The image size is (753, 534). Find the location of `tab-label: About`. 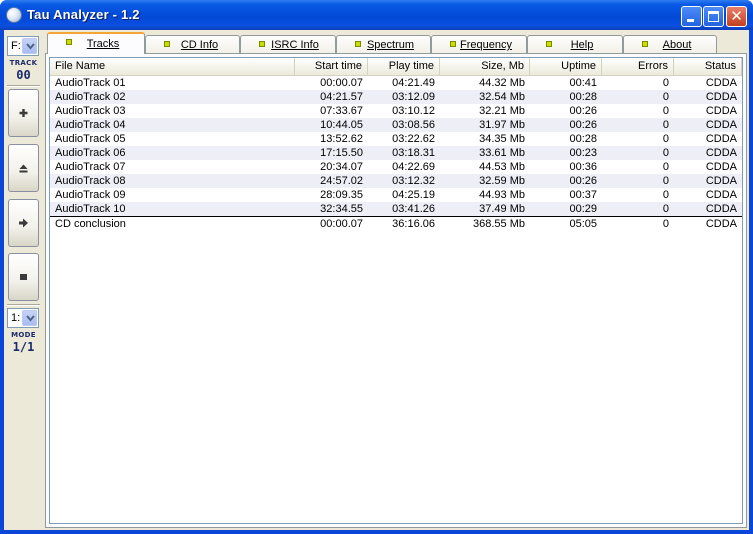

tab-label: About is located at coordinates (677, 45).